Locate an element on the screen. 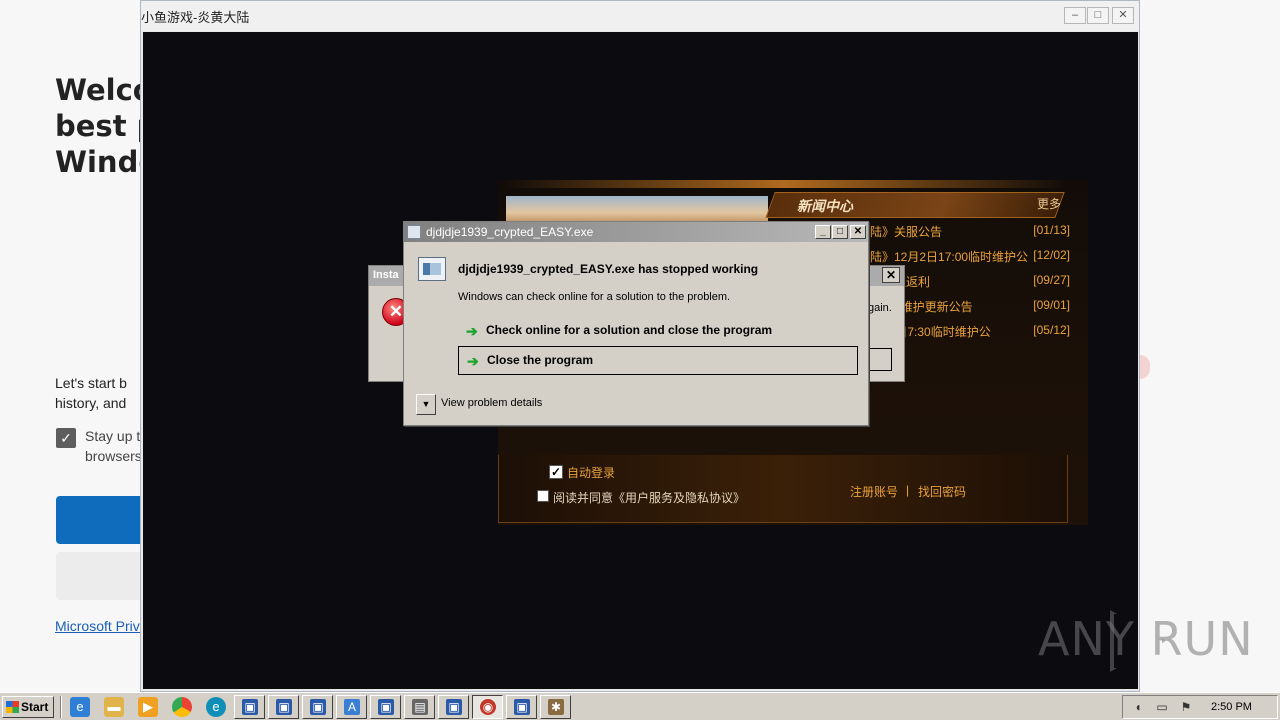 The image size is (1280, 720). banner-image is located at coordinates (637, 210).